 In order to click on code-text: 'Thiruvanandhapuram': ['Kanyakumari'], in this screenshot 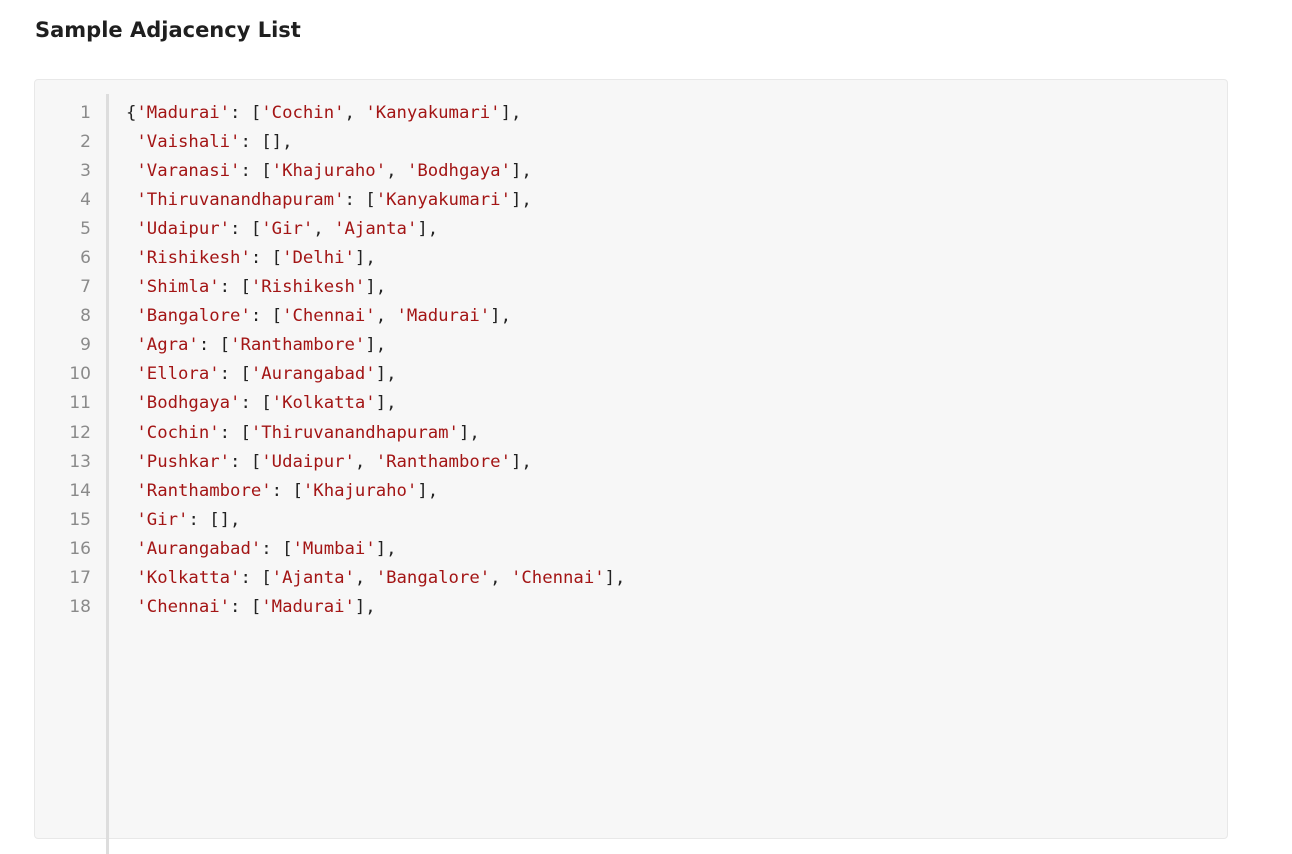, I will do `click(334, 199)`.